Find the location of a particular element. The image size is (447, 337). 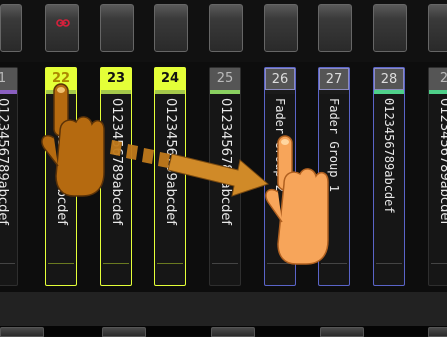

channel-strip: 2 0123456789abcdef is located at coordinates (437, 176).